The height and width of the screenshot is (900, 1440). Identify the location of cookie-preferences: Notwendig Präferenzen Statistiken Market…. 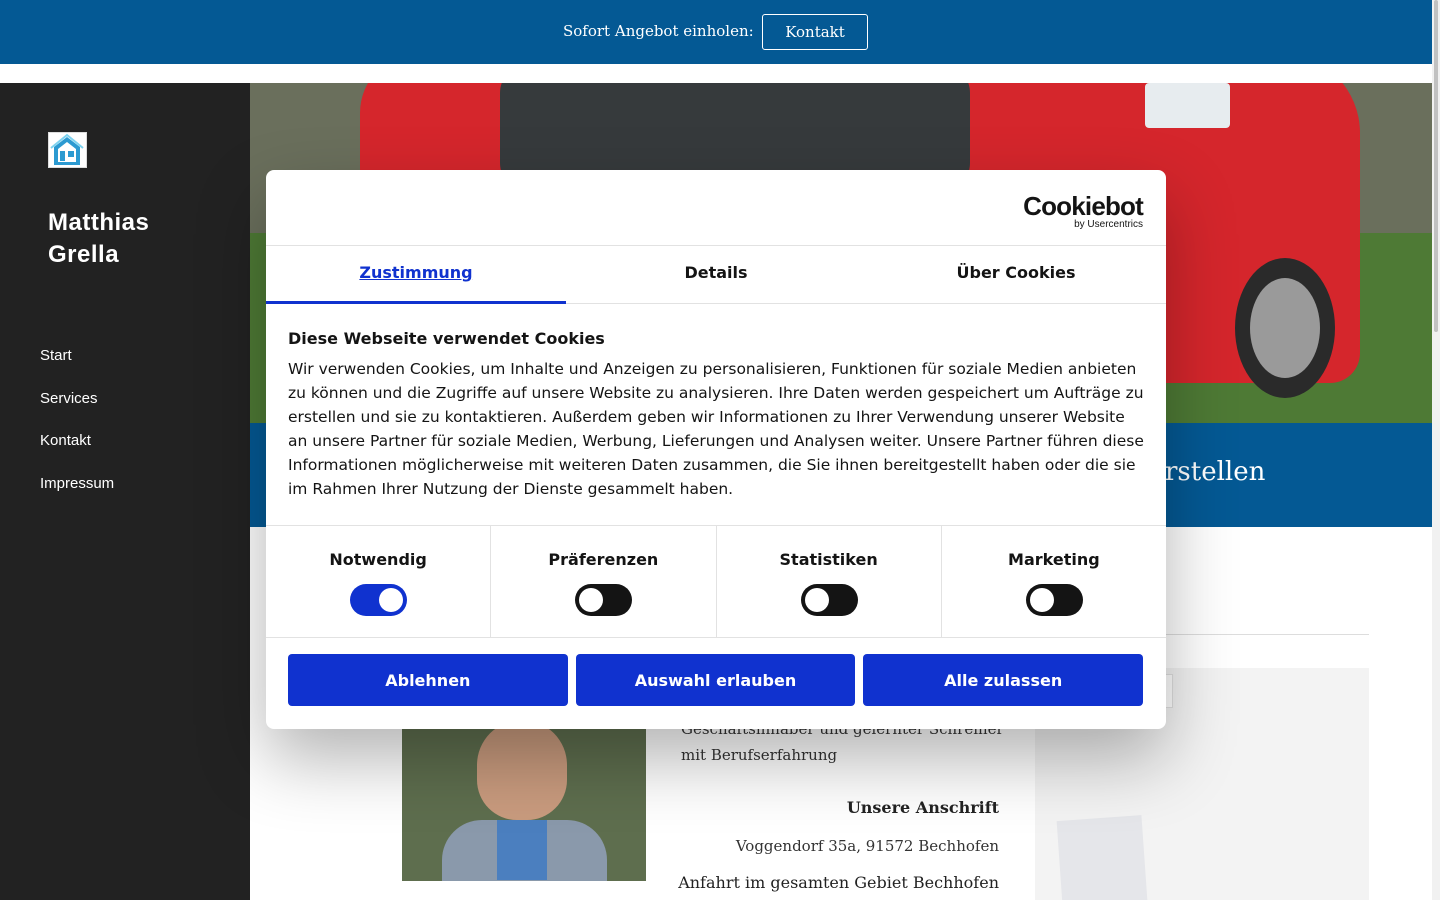
(716, 581).